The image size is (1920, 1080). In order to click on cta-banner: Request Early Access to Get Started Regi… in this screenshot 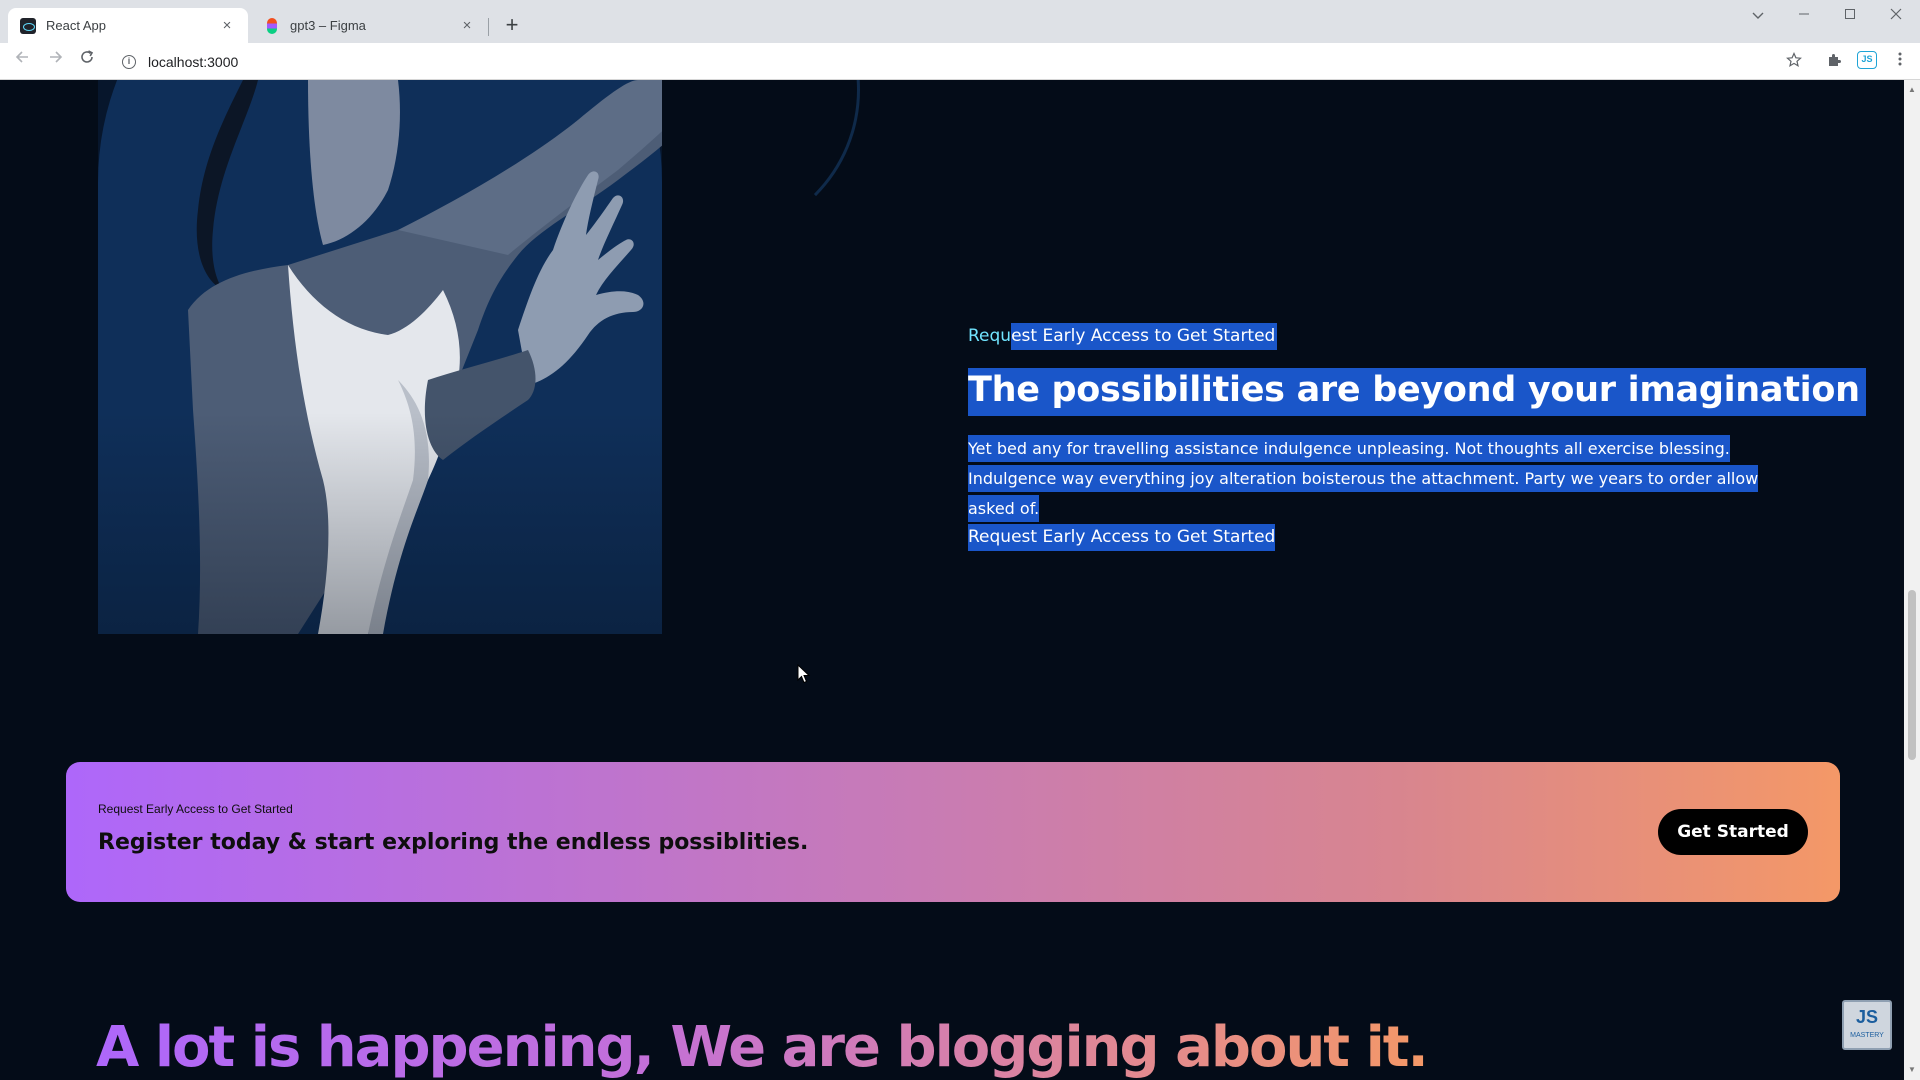, I will do `click(953, 832)`.